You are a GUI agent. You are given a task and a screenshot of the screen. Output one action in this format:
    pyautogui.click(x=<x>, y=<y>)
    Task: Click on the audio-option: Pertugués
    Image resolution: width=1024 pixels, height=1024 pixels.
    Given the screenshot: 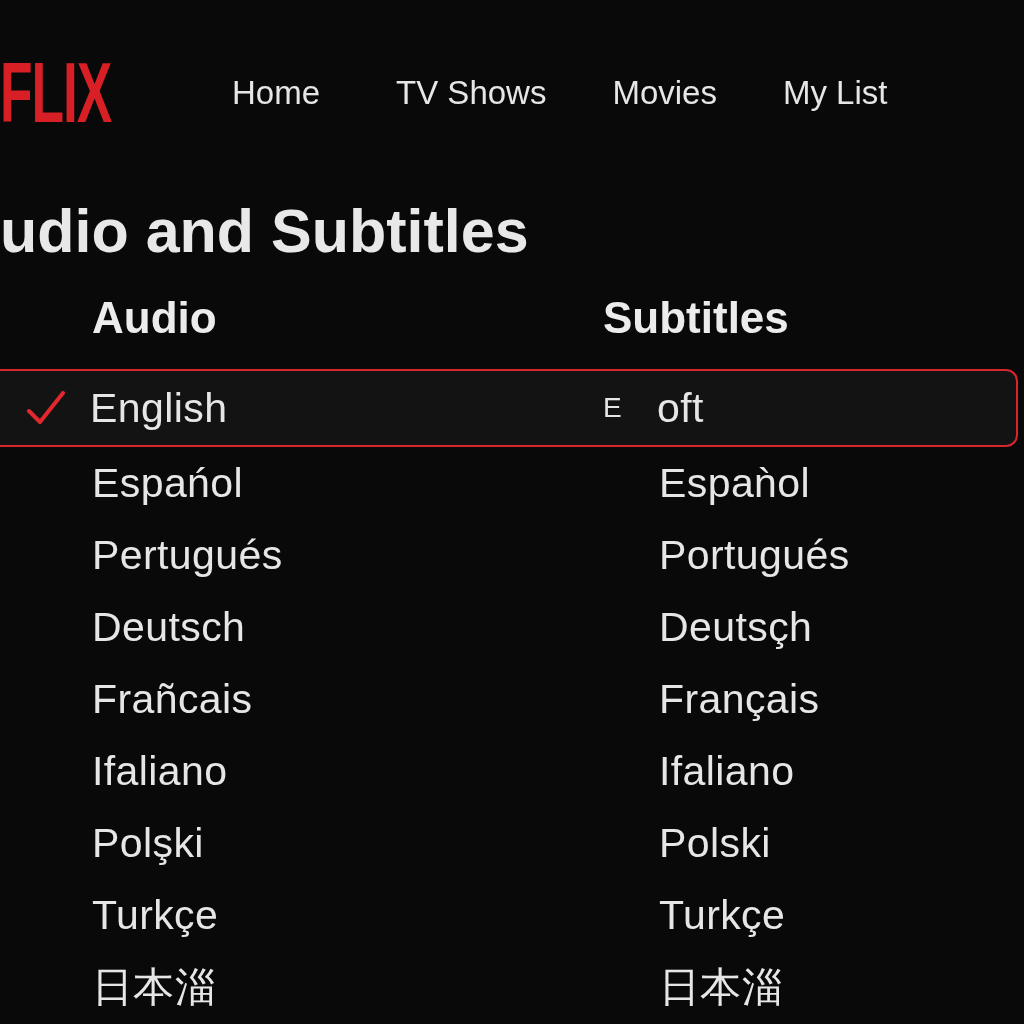 What is the action you would take?
    pyautogui.click(x=187, y=555)
    